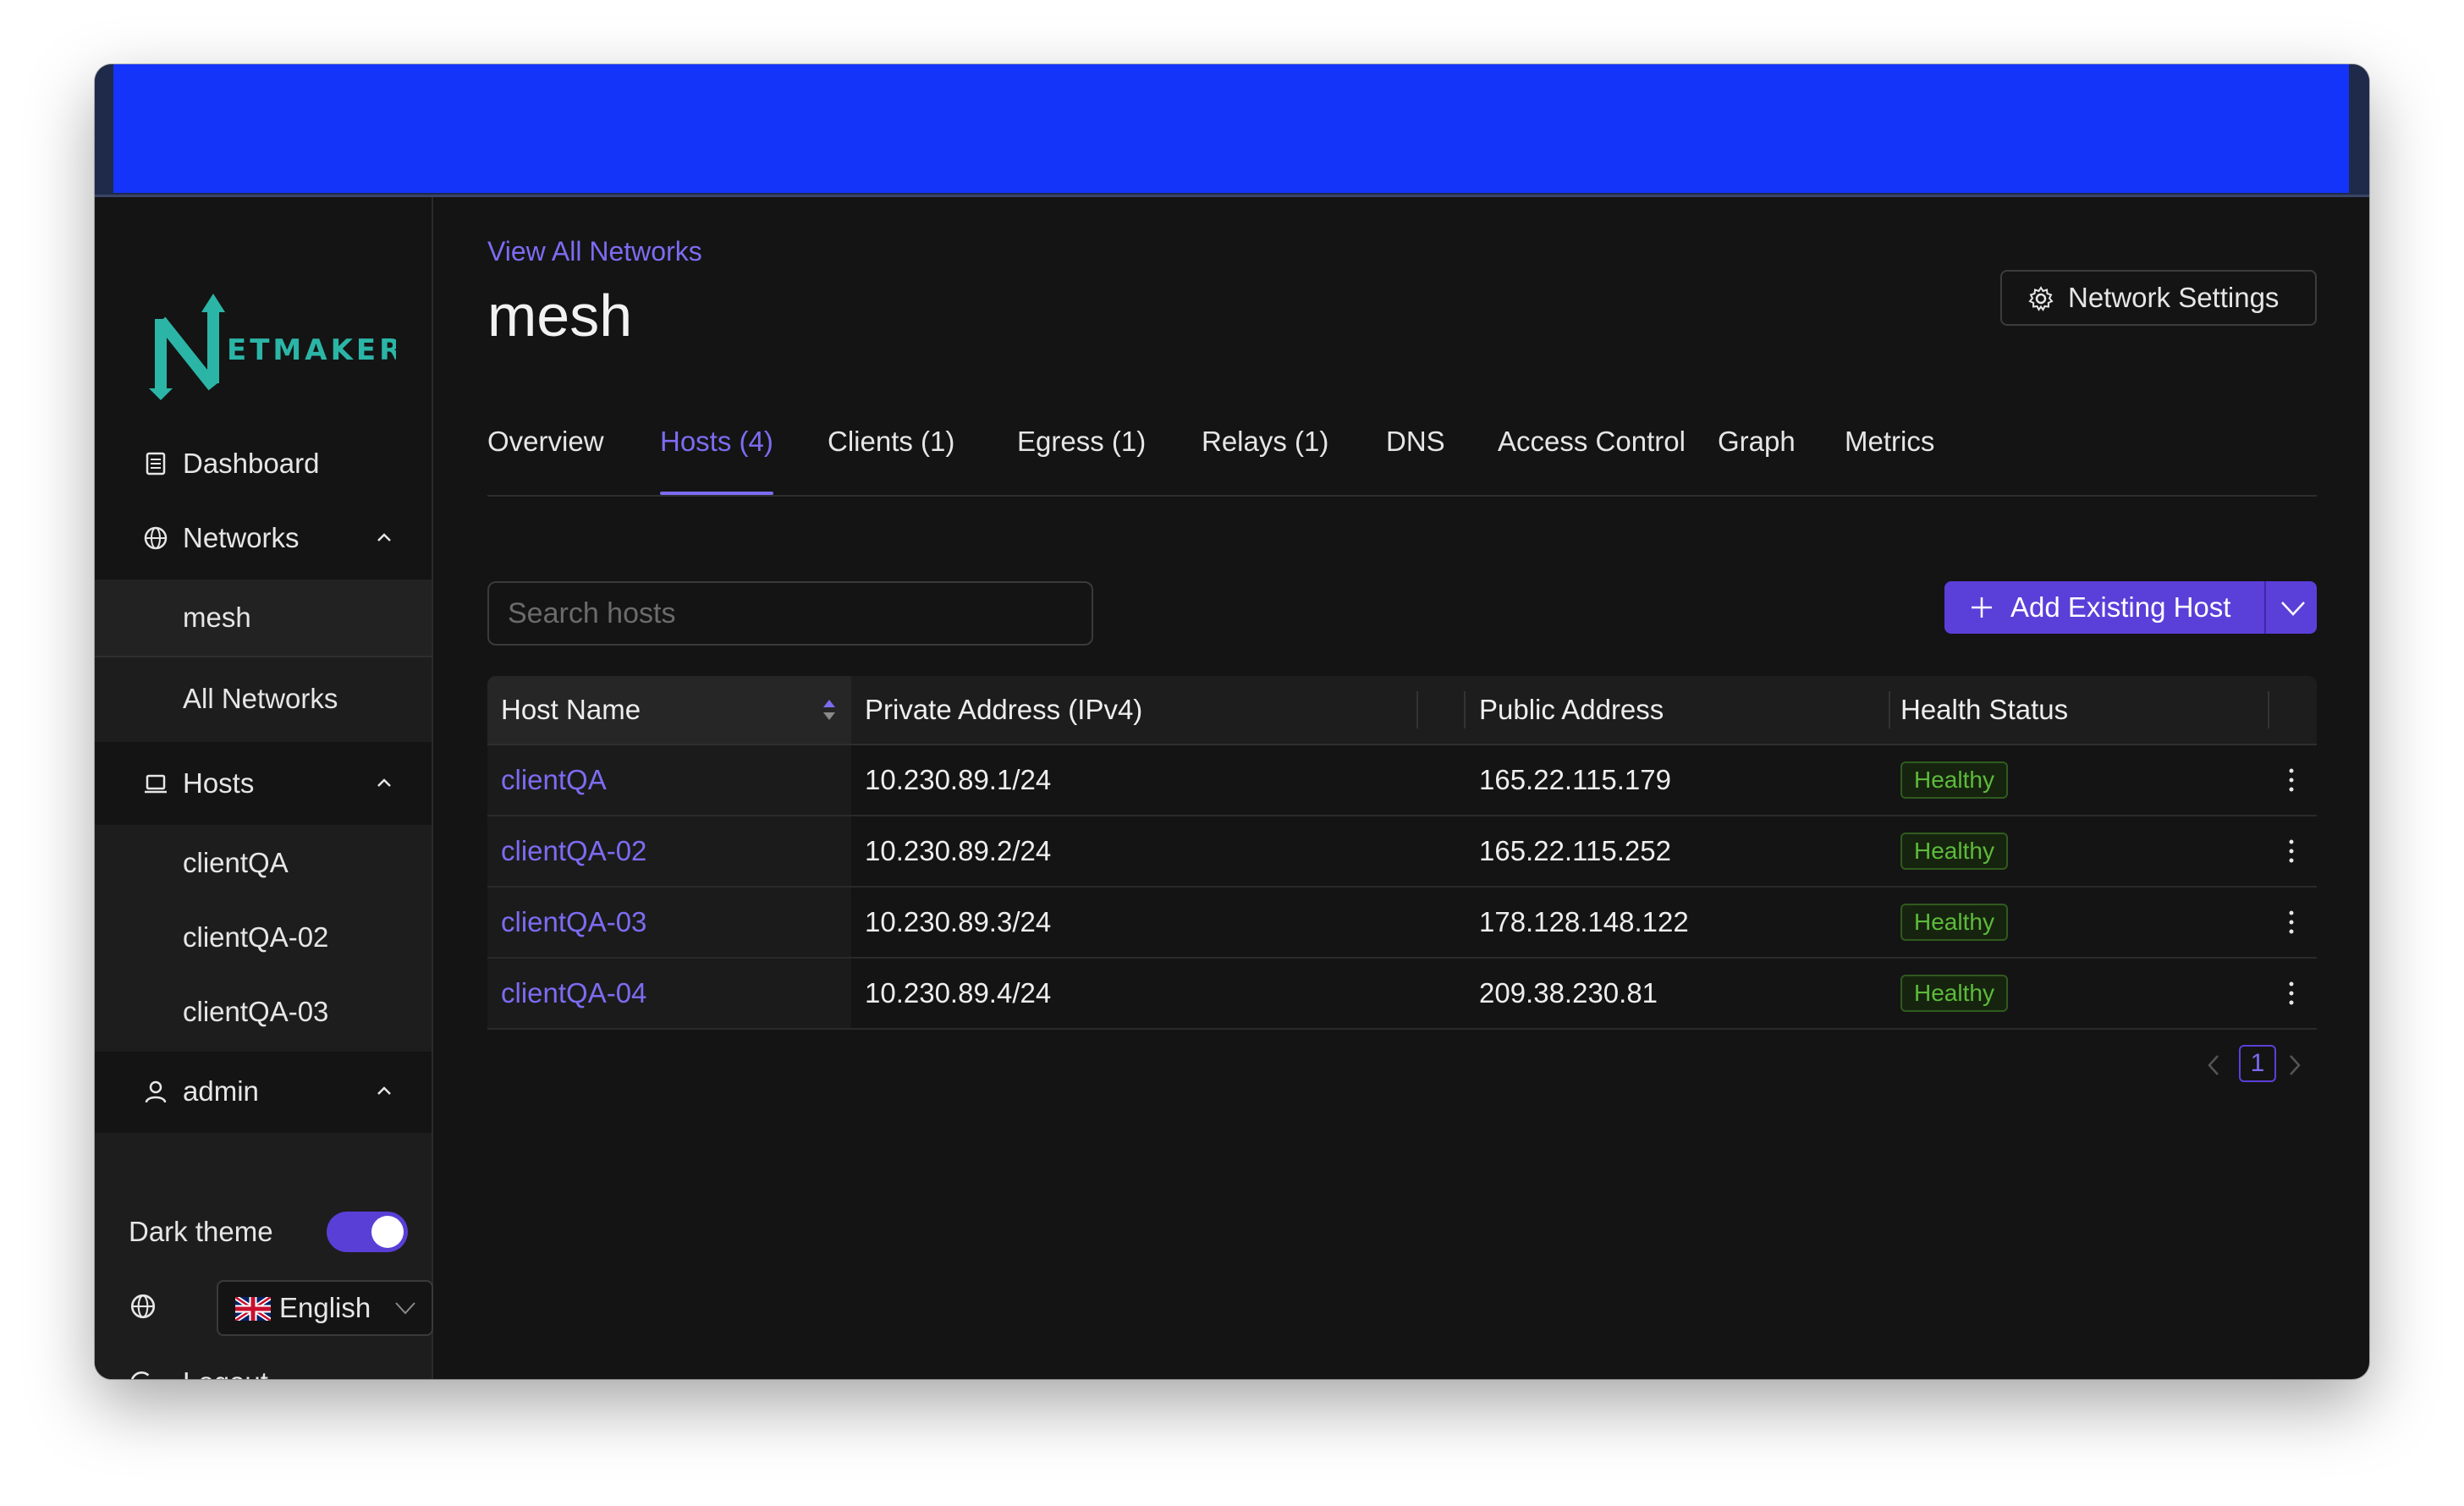 Image resolution: width=2464 pixels, height=1506 pixels. Describe the element at coordinates (225, 1372) in the screenshot. I see `logout-label: Logout` at that location.